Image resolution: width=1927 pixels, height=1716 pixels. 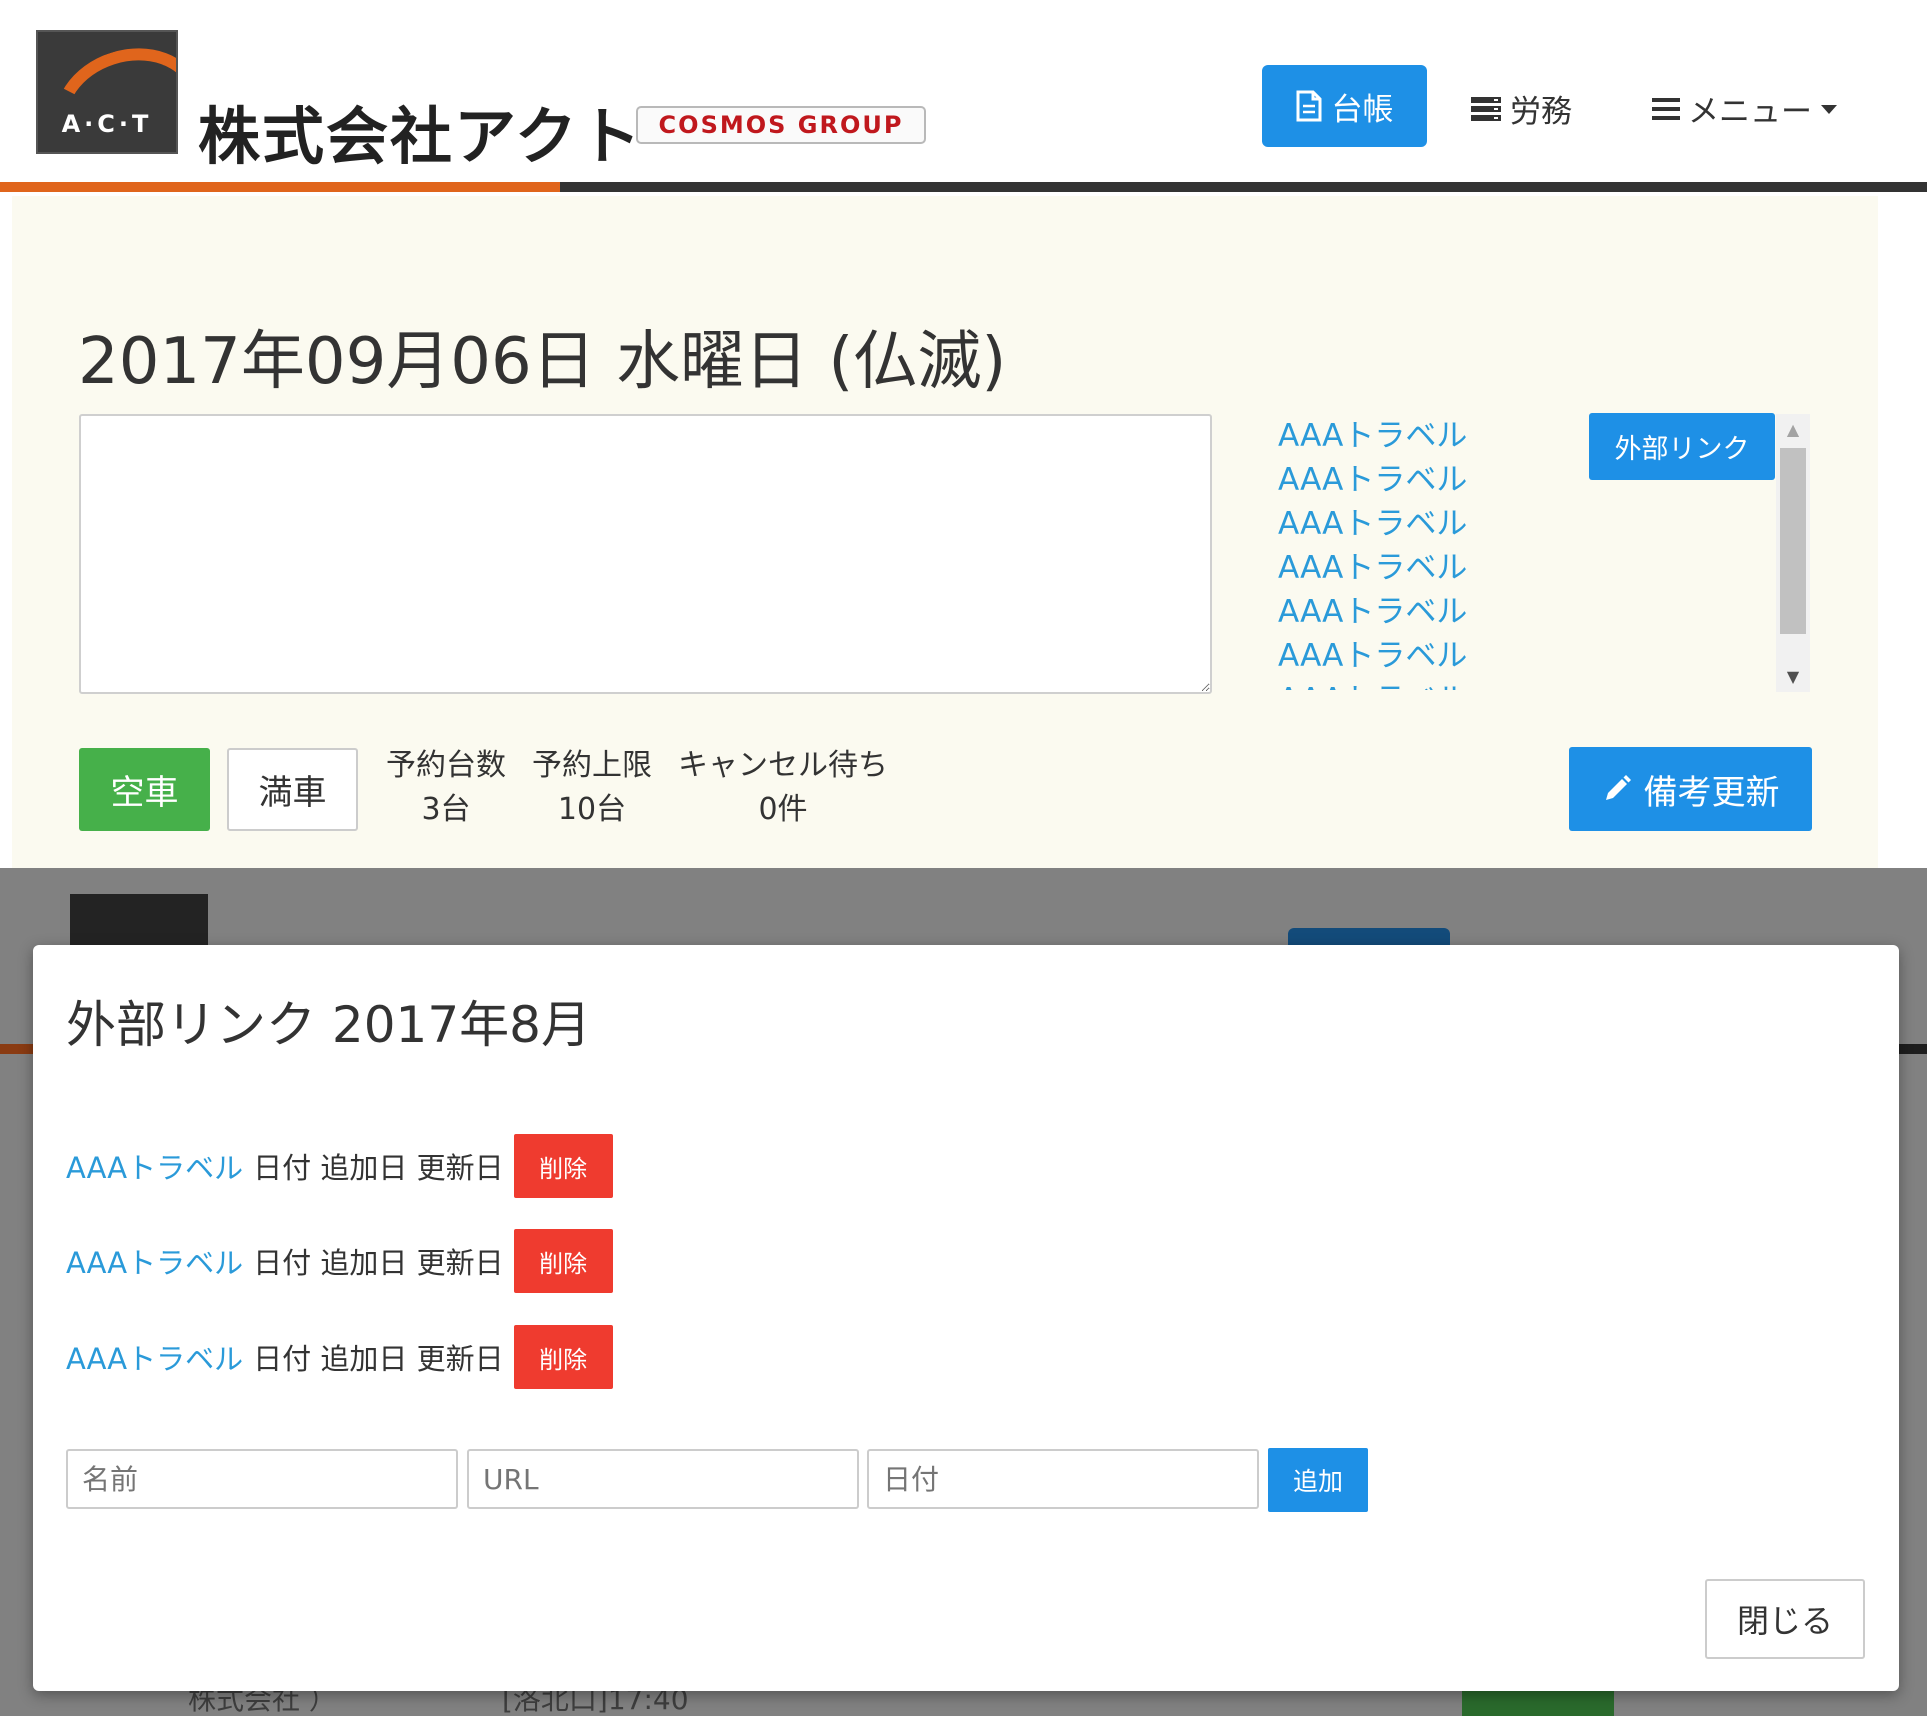 What do you see at coordinates (783, 765) in the screenshot?
I see `stat-label: キャンセル待ち` at bounding box center [783, 765].